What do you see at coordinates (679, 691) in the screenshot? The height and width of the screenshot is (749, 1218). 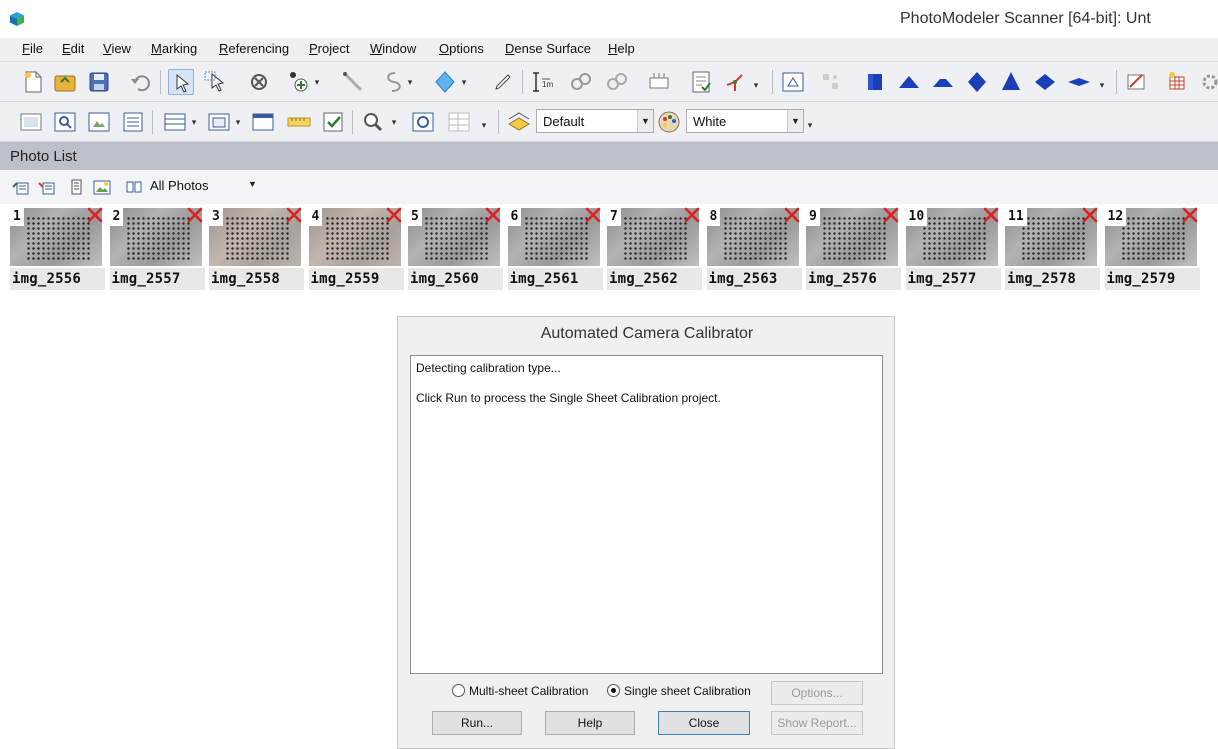 I see `single-sheet-radio: Single sheet Calibration` at bounding box center [679, 691].